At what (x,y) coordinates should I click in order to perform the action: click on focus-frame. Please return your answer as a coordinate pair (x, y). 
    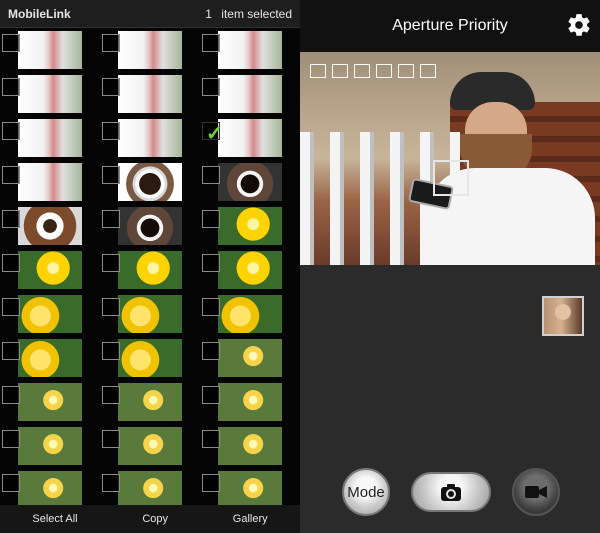
    Looking at the image, I should click on (451, 178).